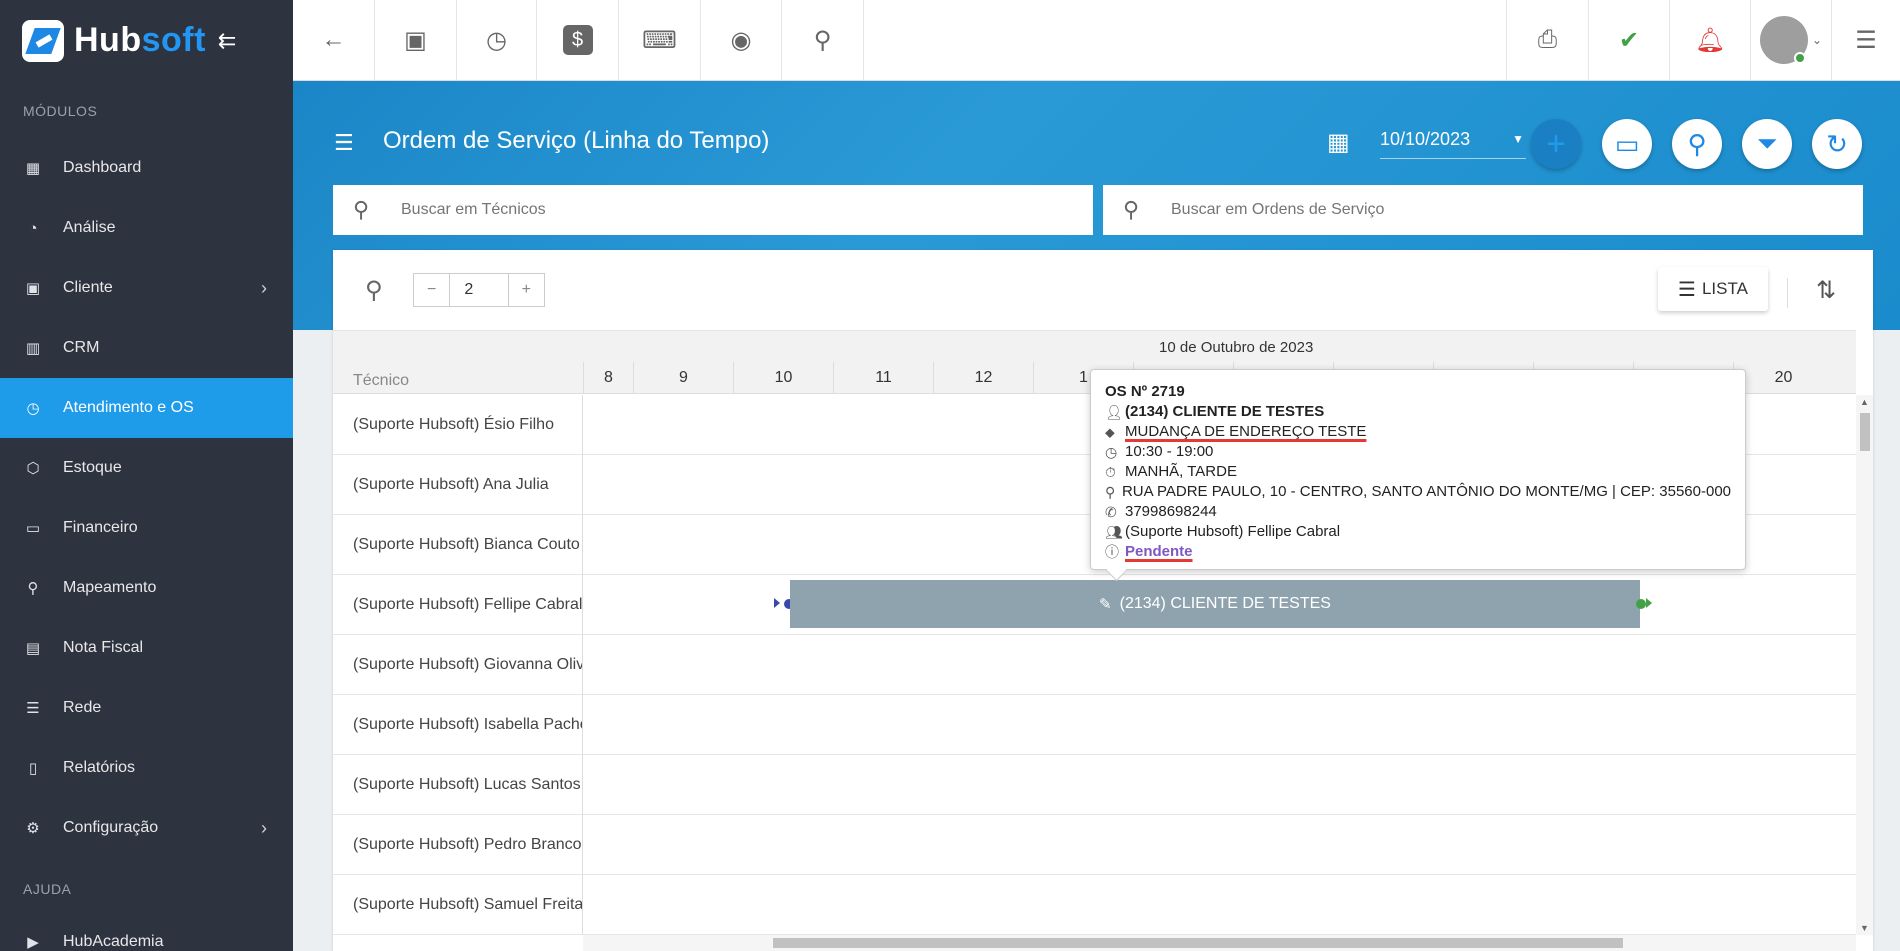 The image size is (1900, 951). What do you see at coordinates (1418, 532) in the screenshot?
I see `tooltip-tecnico-line: 👥︎ (Suporte Hubsoft) Fellipe Cabral` at bounding box center [1418, 532].